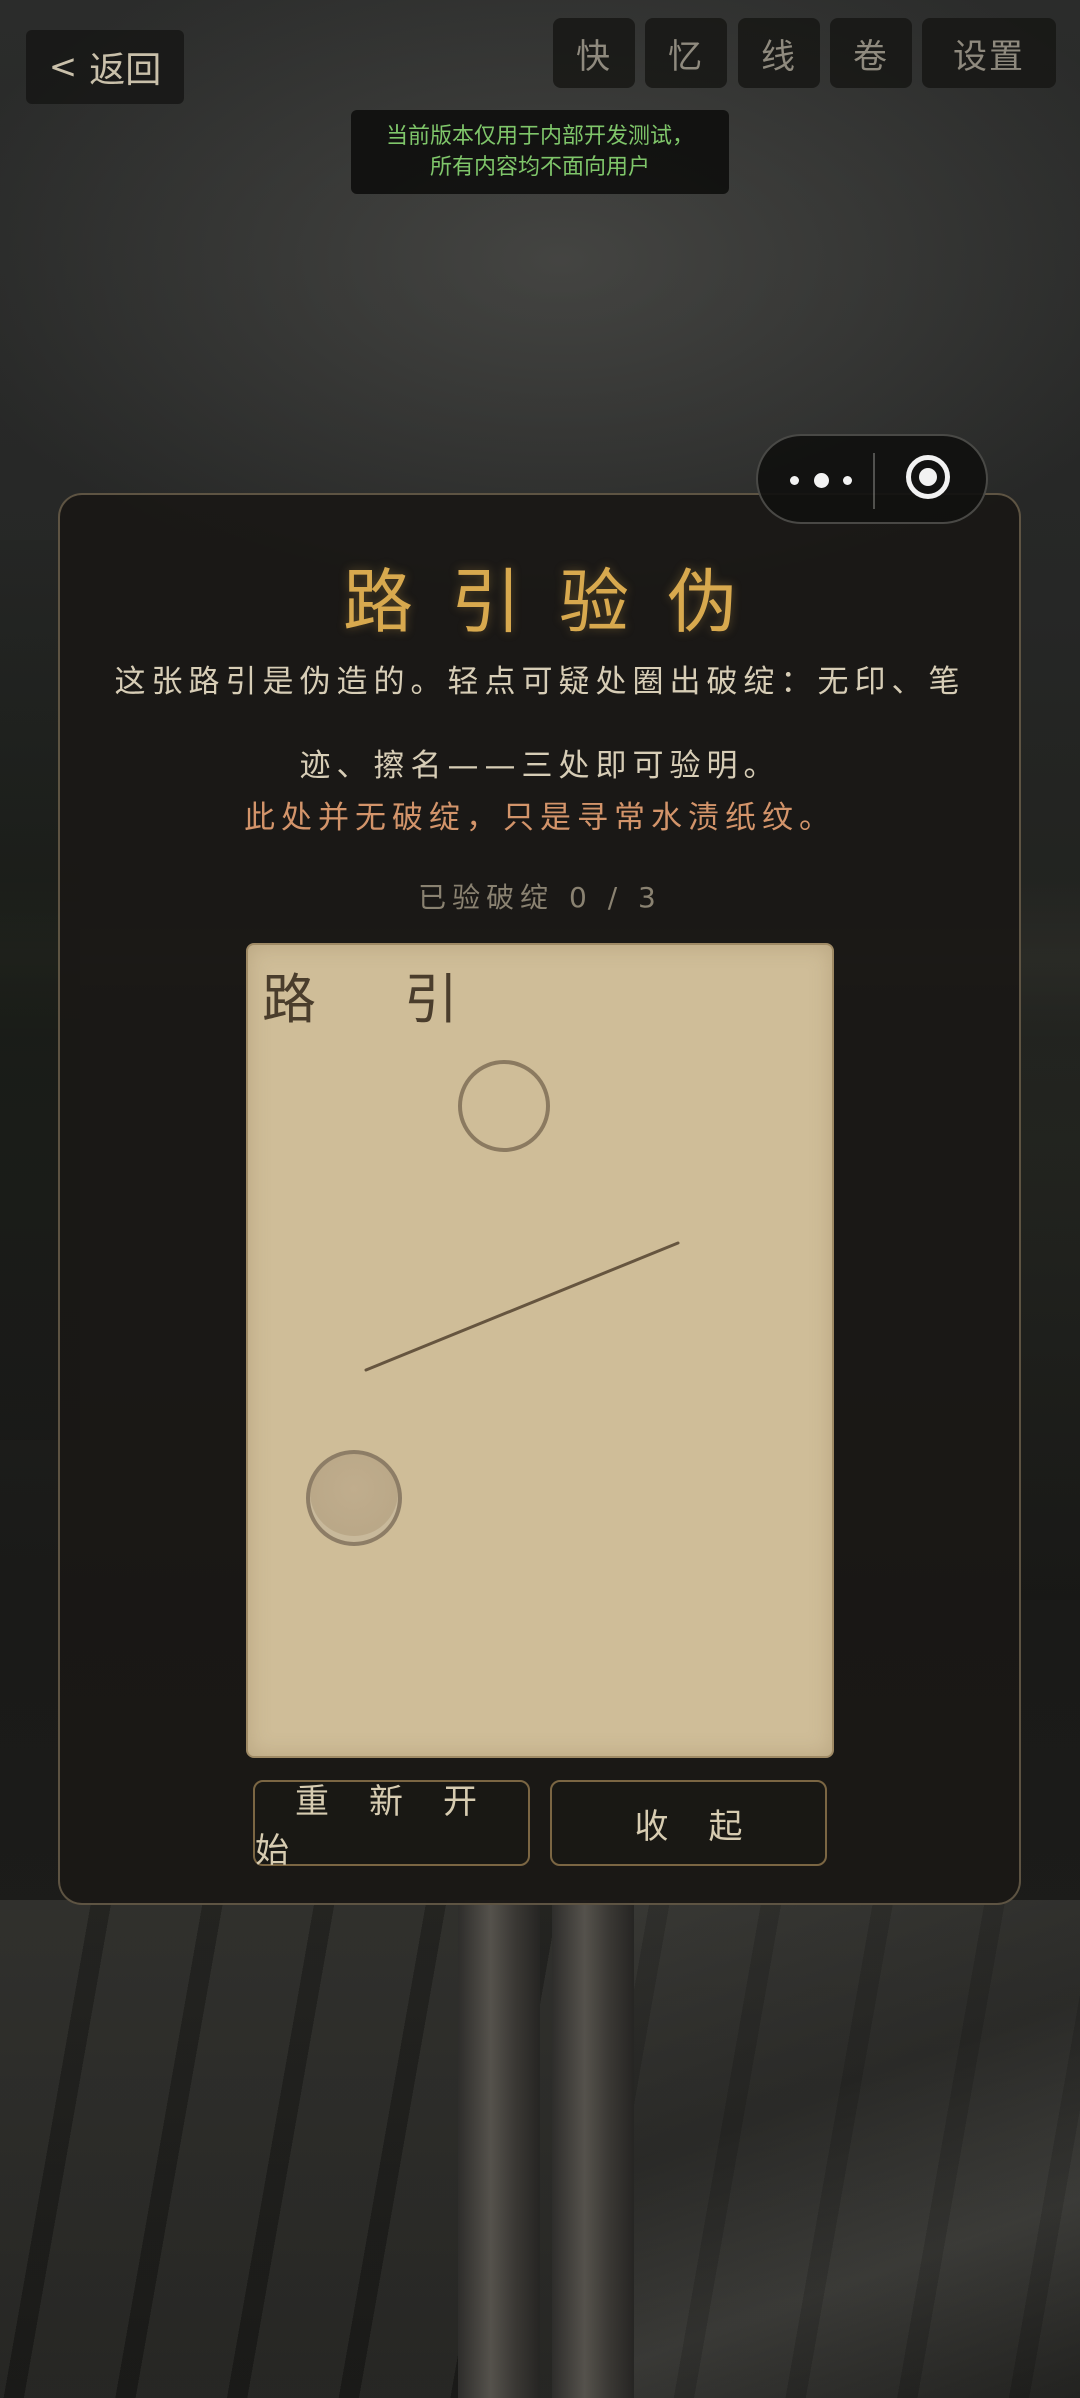  I want to click on more-dots-icon, so click(821, 480).